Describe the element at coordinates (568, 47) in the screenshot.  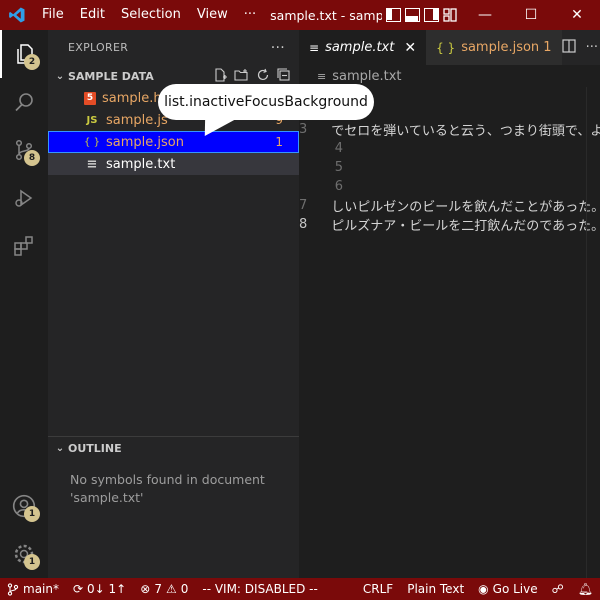
I see `split-editor-icon` at that location.